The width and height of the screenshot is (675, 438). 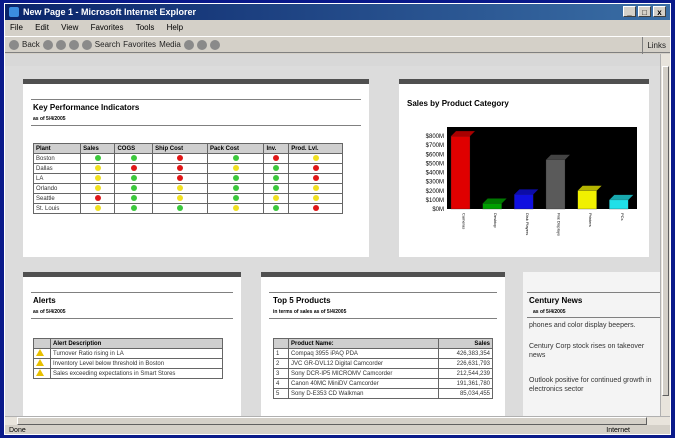 I want to click on maximize-button: □, so click(x=644, y=11).